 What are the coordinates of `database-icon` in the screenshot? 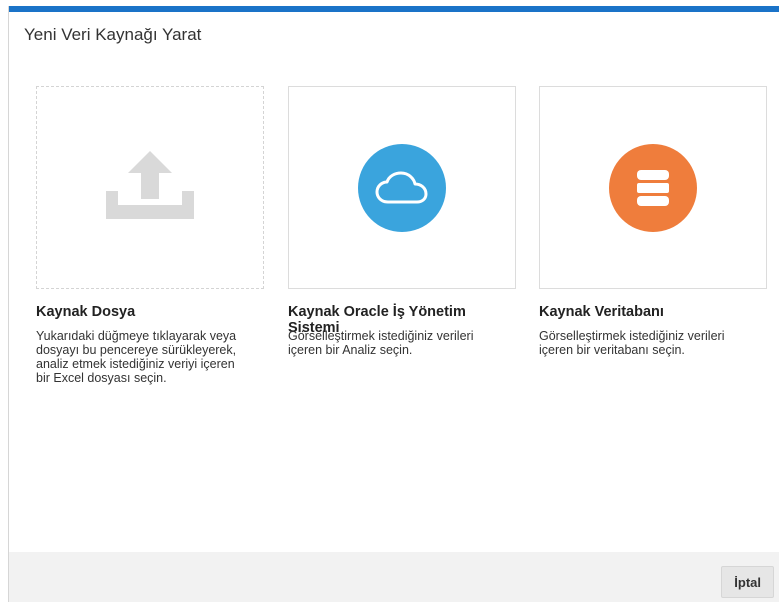 It's located at (653, 187).